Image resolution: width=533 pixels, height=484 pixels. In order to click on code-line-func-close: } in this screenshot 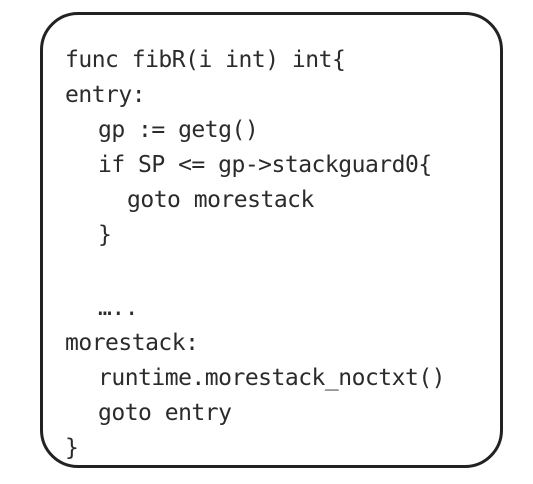, I will do `click(72, 448)`.